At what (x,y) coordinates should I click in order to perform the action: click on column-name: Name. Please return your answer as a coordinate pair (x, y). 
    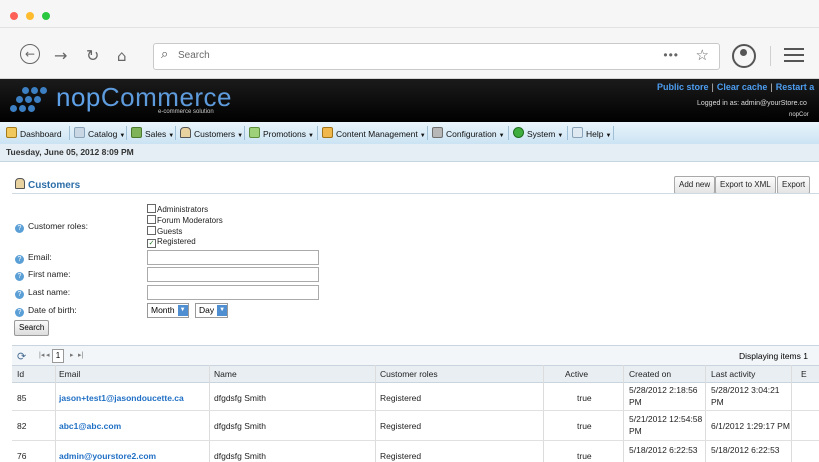
    Looking at the image, I should click on (225, 374).